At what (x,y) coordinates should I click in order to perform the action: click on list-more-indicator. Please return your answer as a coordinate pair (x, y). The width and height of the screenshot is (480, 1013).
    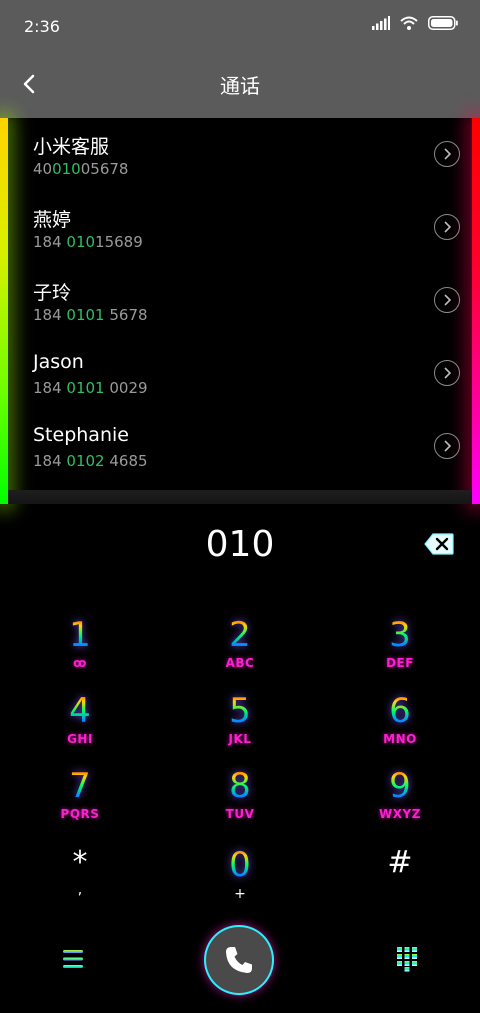
    Looking at the image, I should click on (240, 497).